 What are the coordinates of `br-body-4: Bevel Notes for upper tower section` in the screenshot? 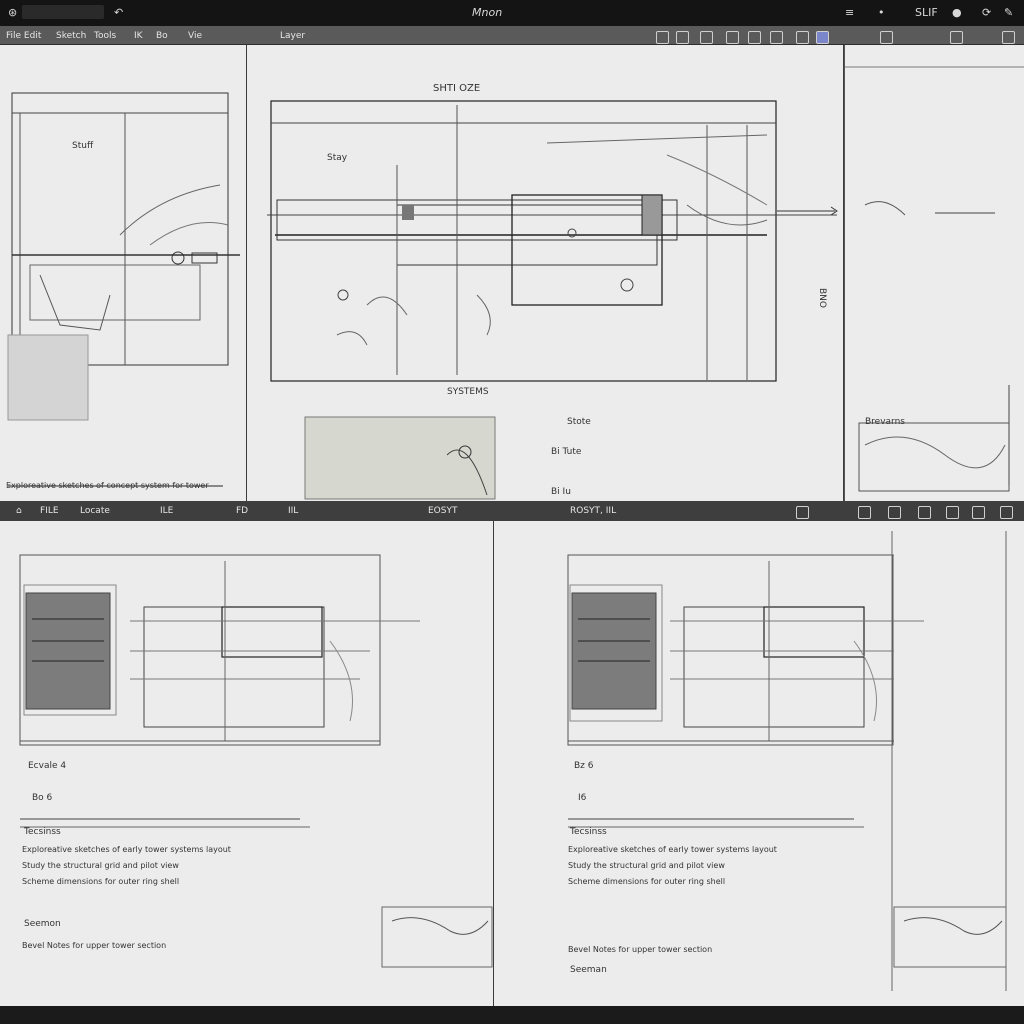 It's located at (640, 949).